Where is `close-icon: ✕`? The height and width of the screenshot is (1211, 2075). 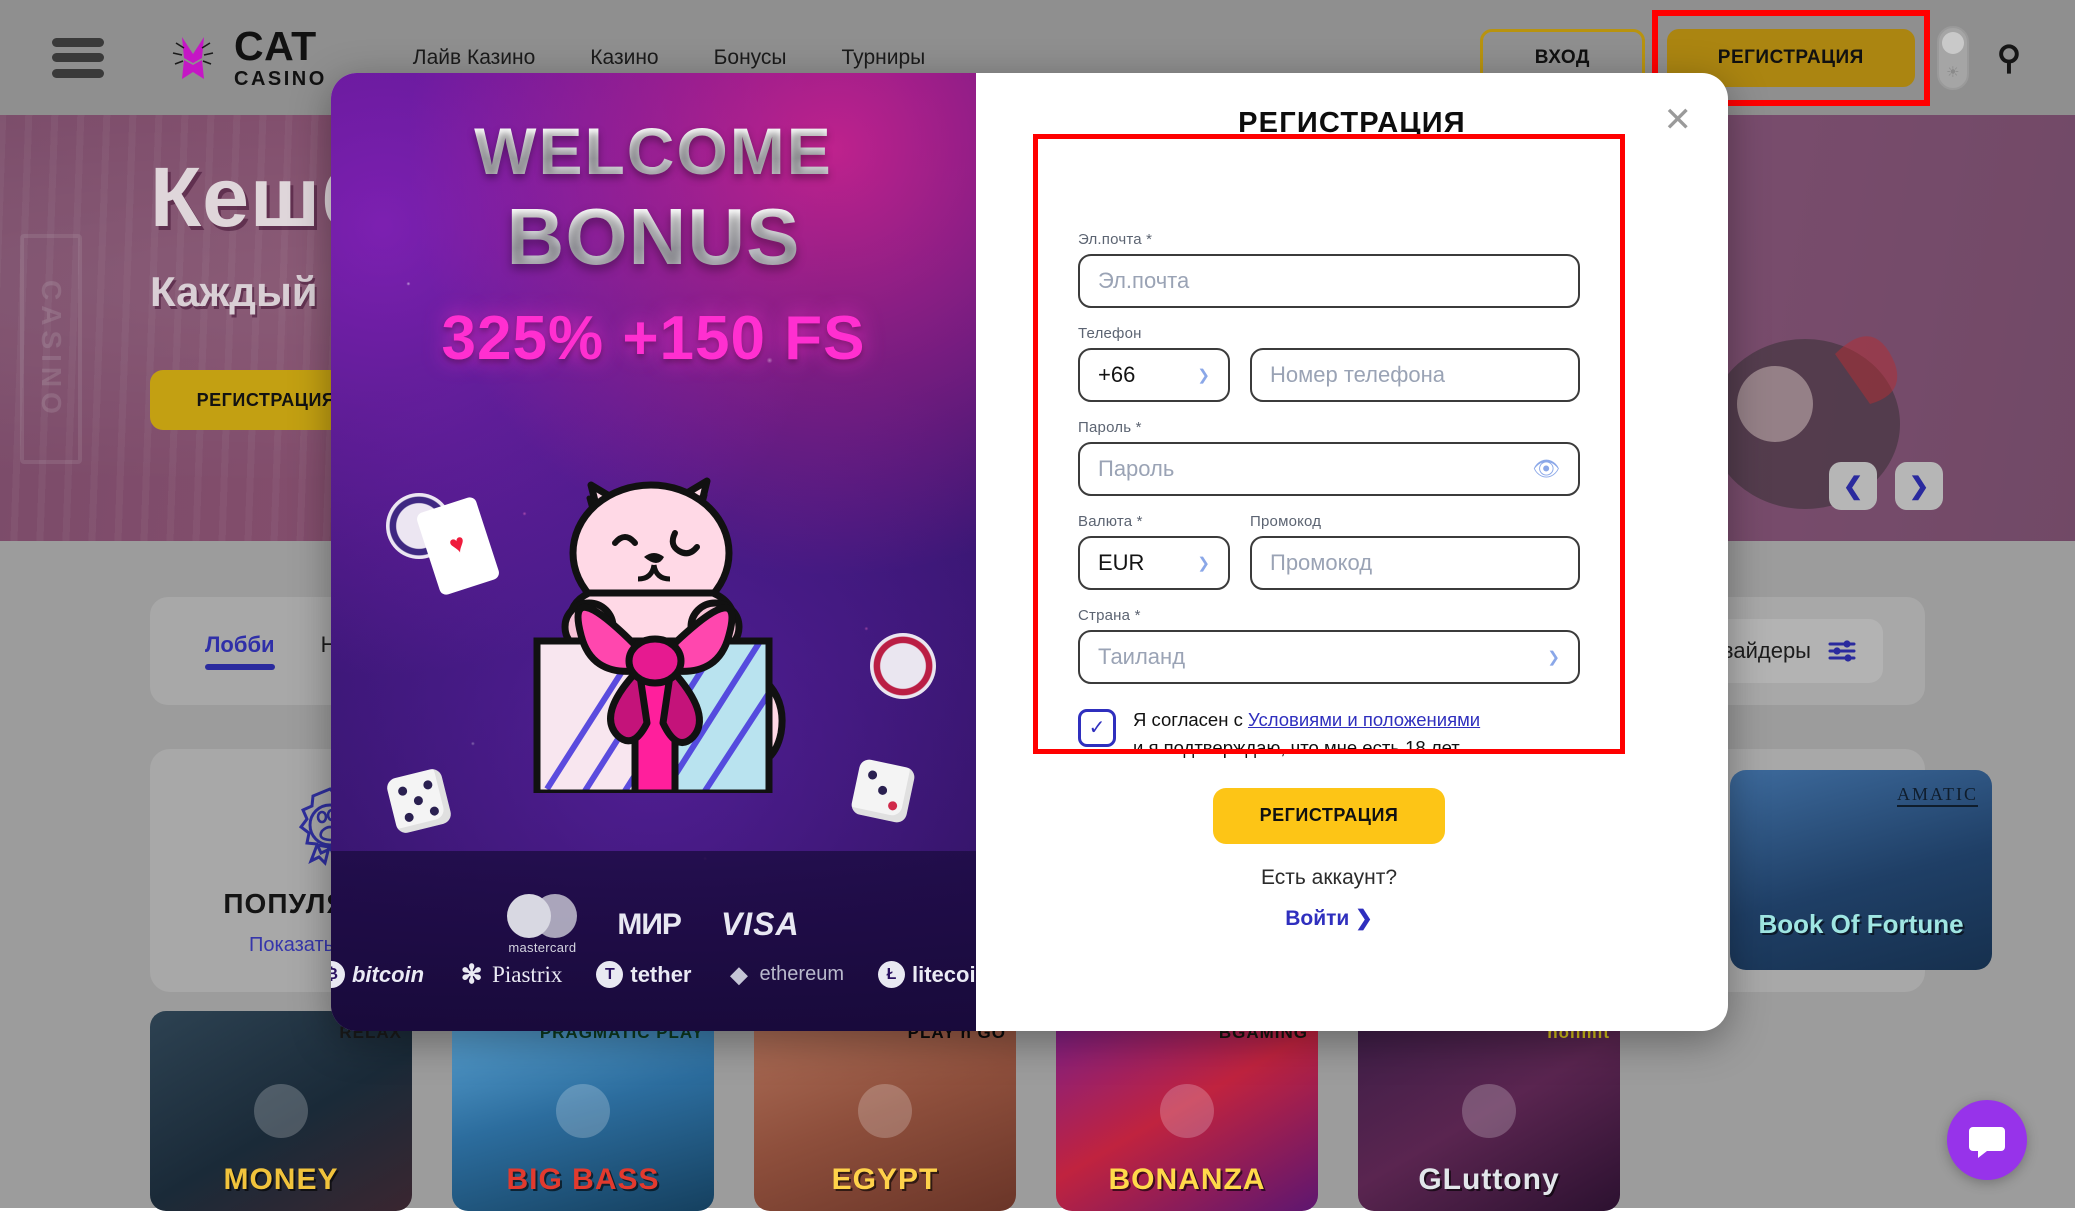 close-icon: ✕ is located at coordinates (1678, 120).